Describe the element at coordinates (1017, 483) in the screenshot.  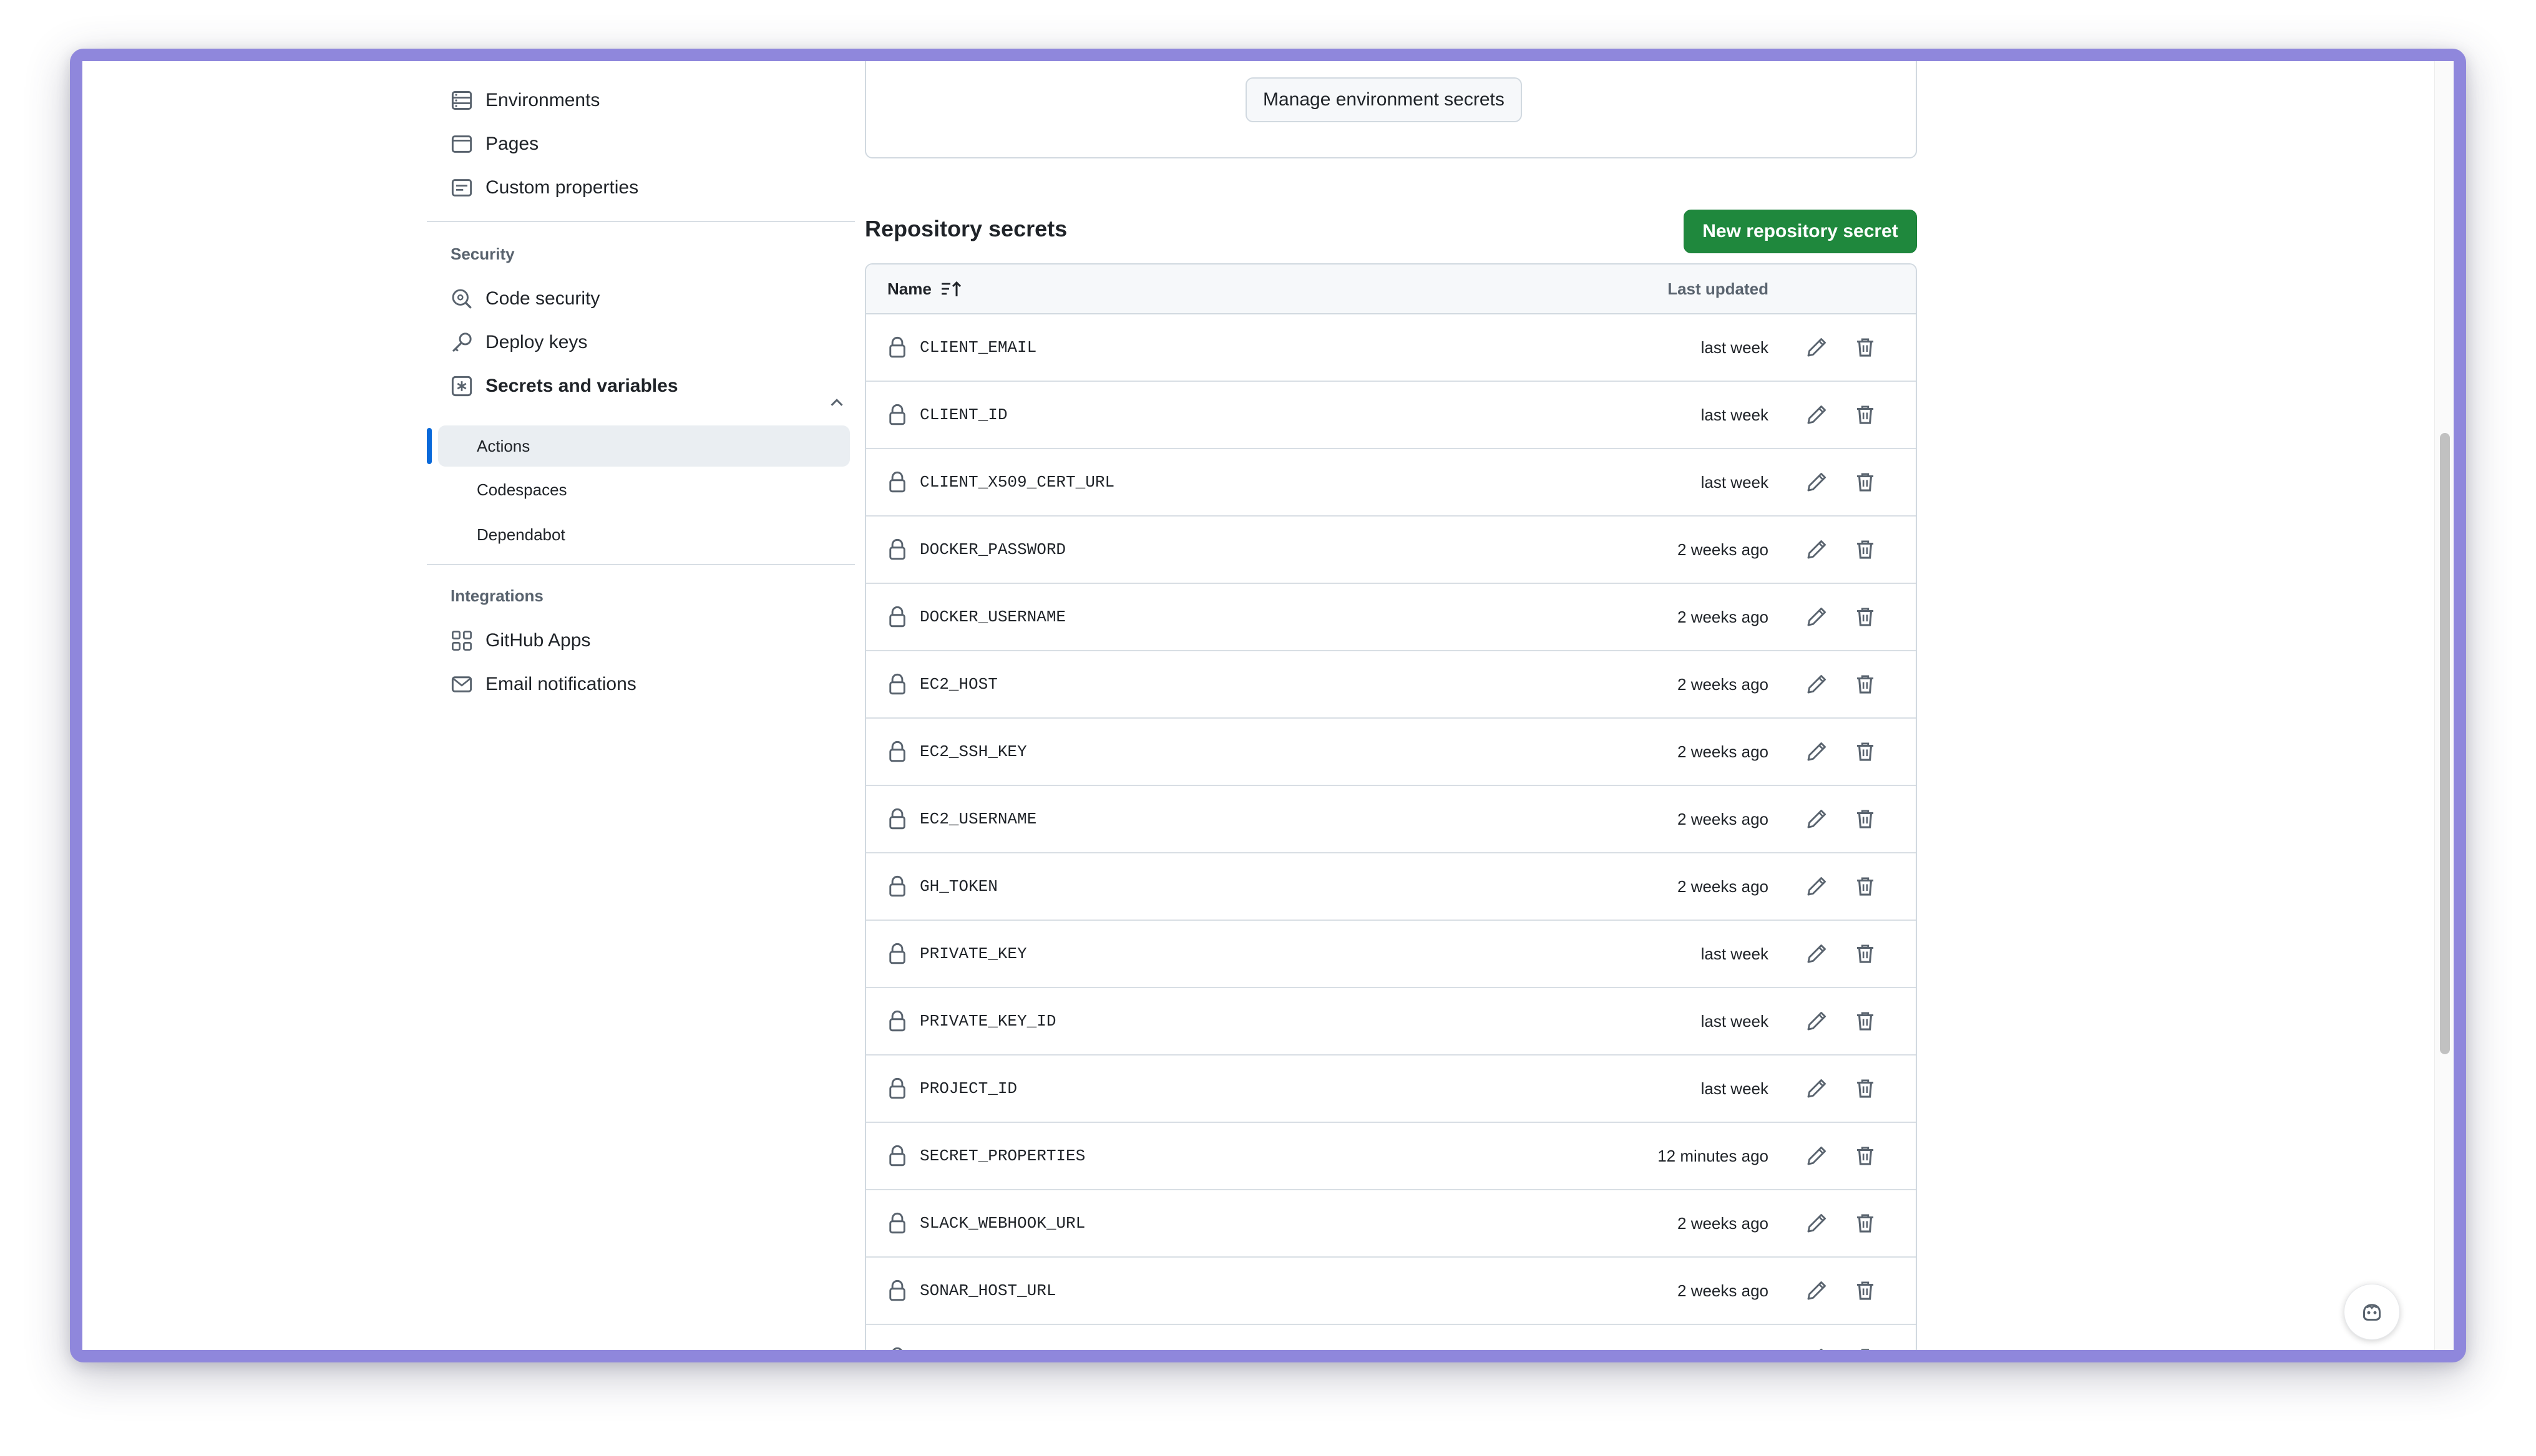
I see `secret-name: CLIENT_X509_CERT_URL` at that location.